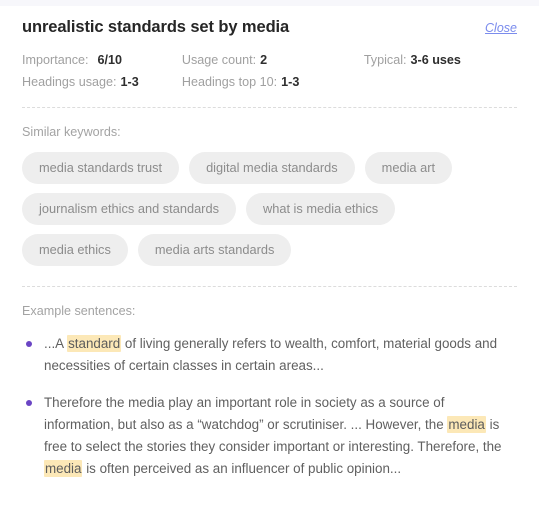 The image size is (539, 532). I want to click on divider-stats, so click(269, 107).